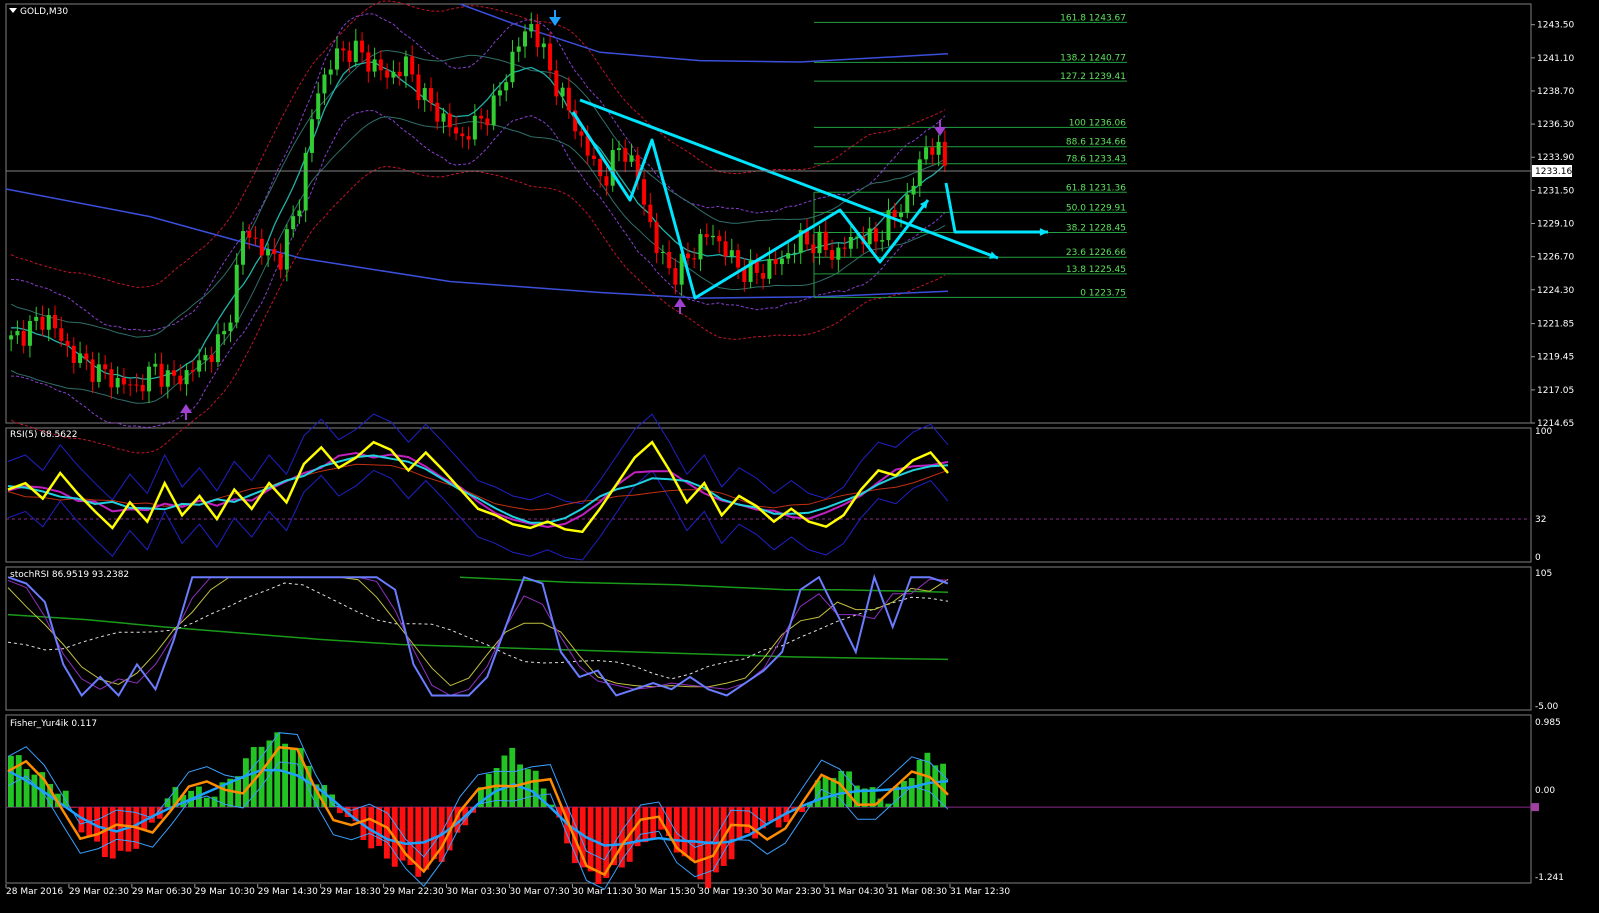 This screenshot has width=1599, height=913. I want to click on time-axis-label: 29 Mar 18:30, so click(351, 892).